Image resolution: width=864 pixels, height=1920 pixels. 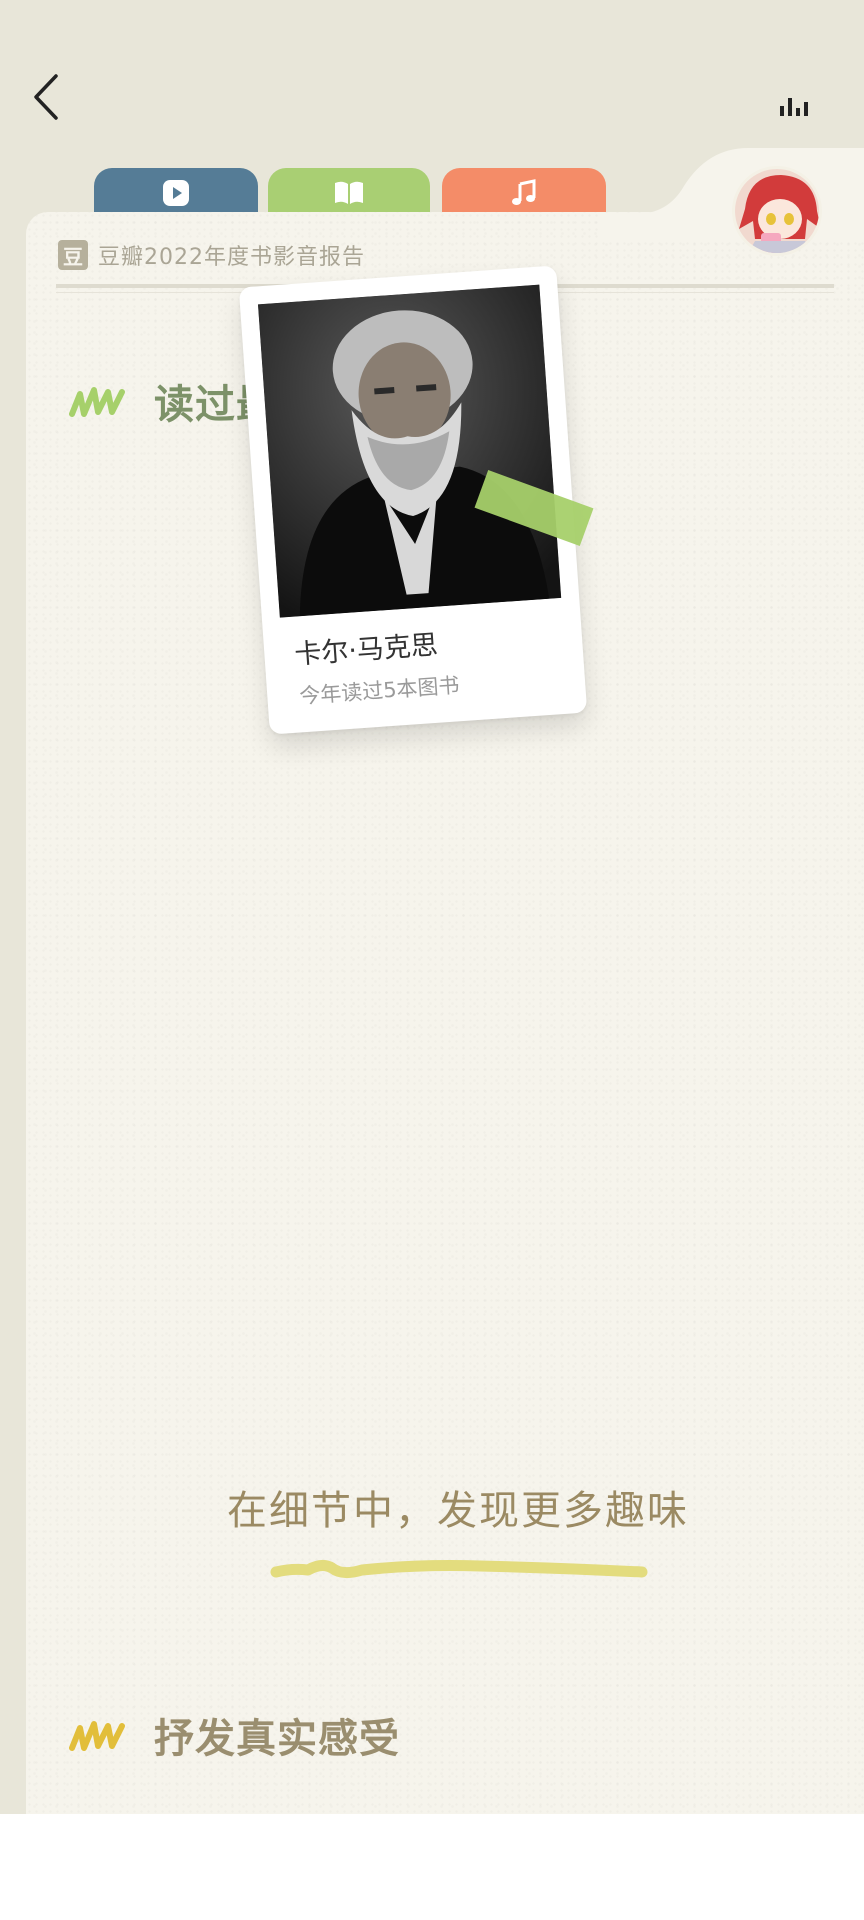 I want to click on portrait-image, so click(x=409, y=451).